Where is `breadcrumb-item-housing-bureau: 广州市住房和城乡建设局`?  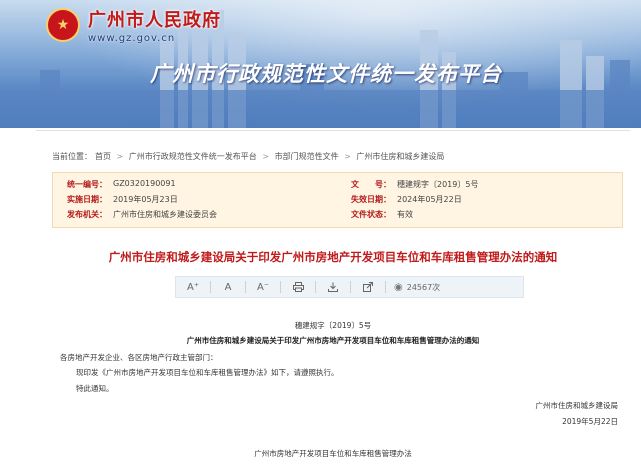
breadcrumb-item-housing-bureau: 广州市住房和城乡建设局 is located at coordinates (400, 156).